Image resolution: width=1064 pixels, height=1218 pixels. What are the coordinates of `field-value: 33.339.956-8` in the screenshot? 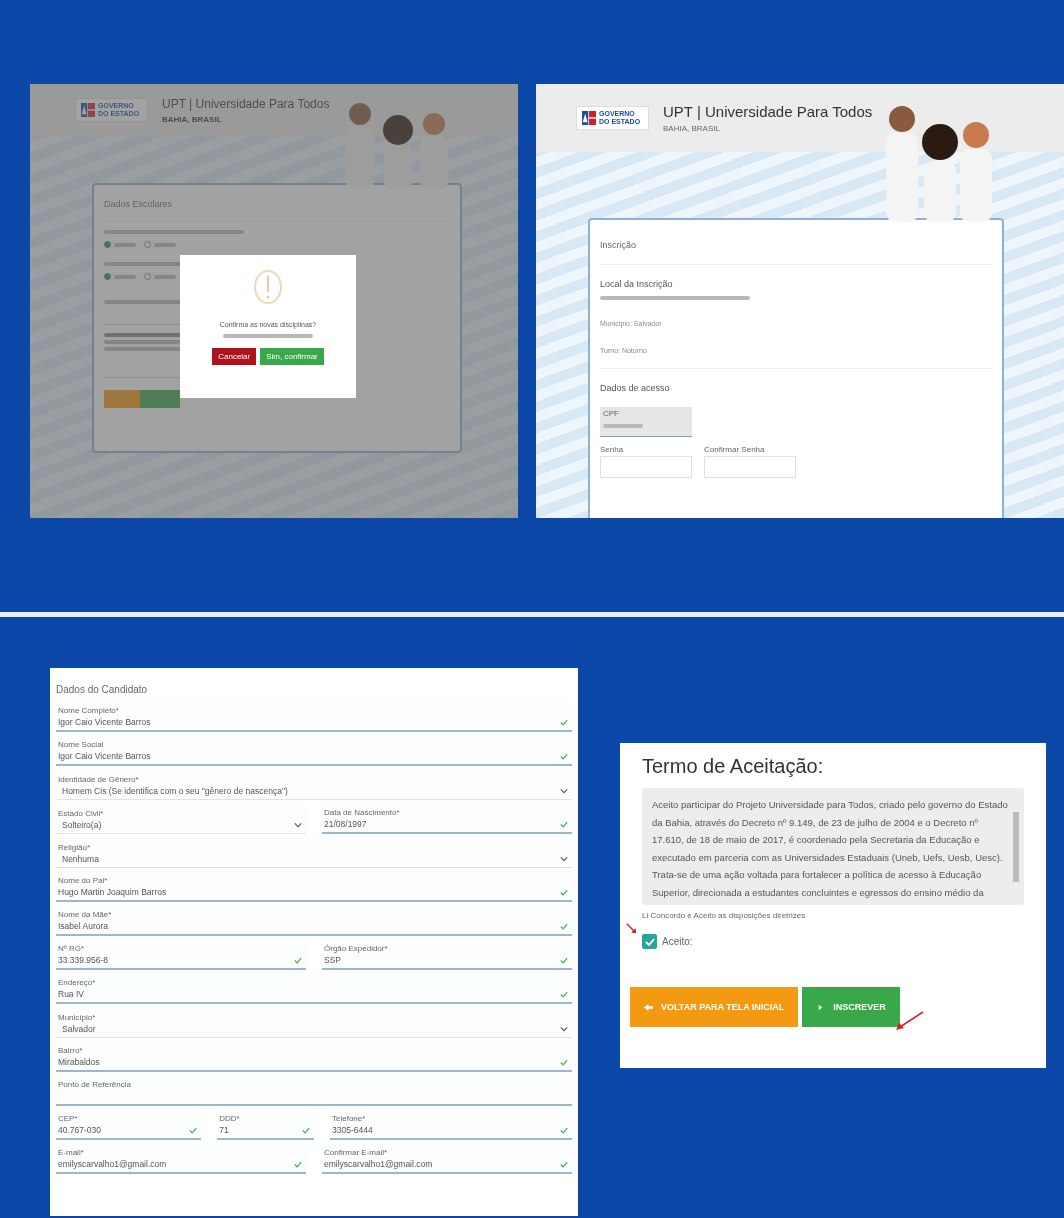 It's located at (83, 960).